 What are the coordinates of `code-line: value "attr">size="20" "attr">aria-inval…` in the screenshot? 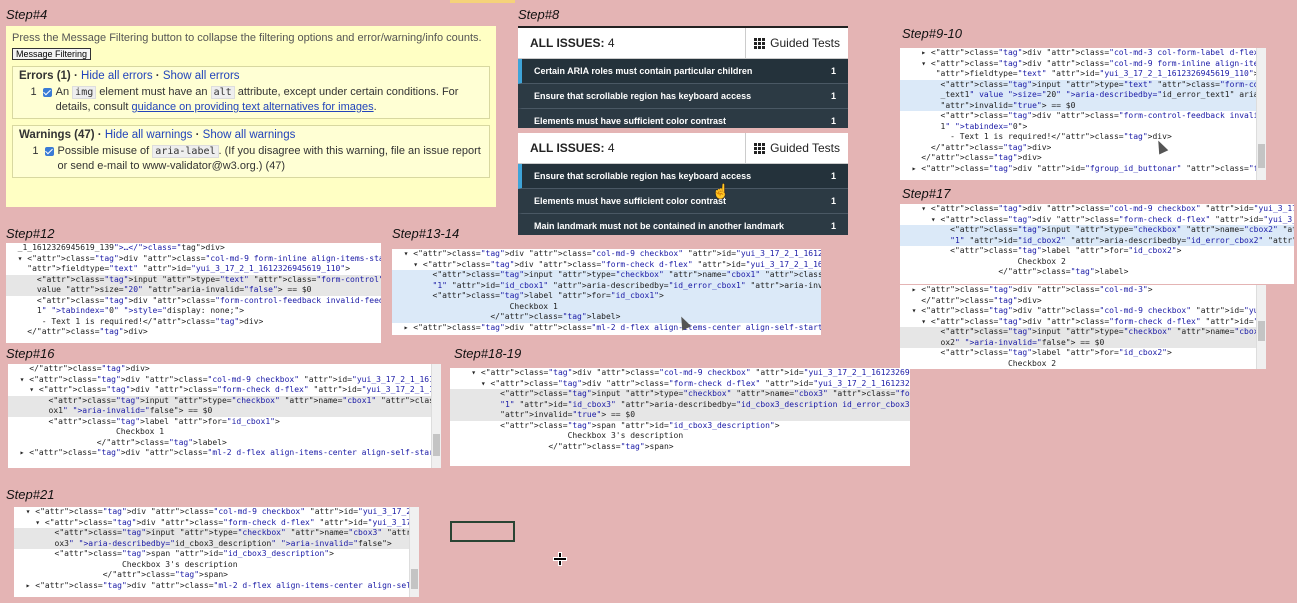 It's located at (193, 290).